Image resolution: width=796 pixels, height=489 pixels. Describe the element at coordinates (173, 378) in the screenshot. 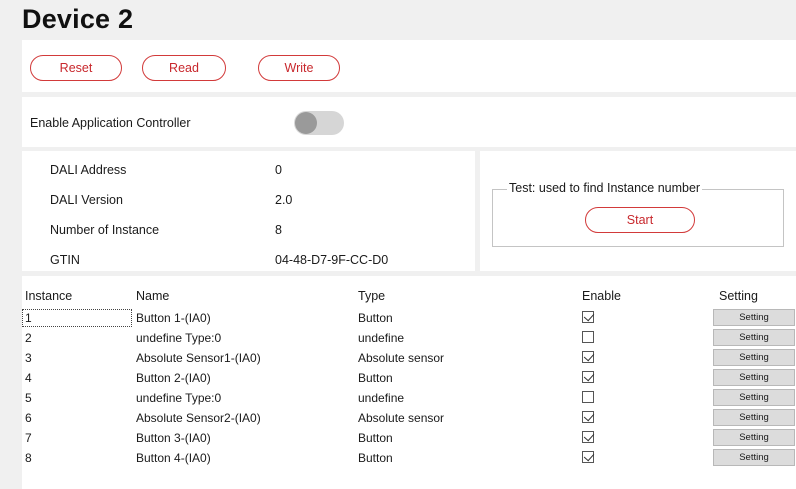

I see `name-cell: Button 2-(IA0)` at that location.